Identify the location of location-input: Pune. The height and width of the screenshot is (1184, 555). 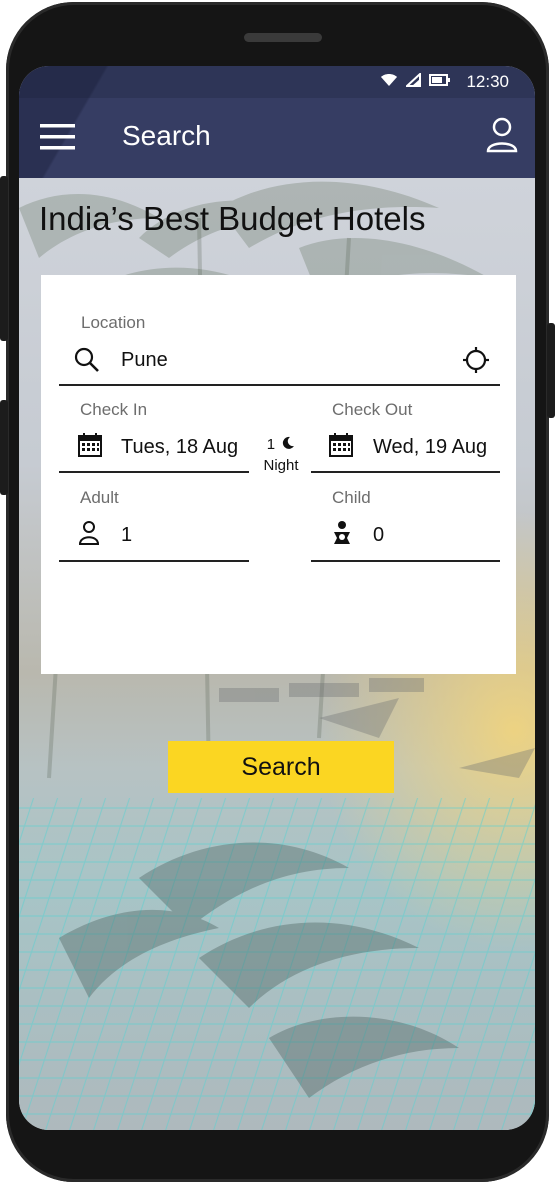
(144, 360).